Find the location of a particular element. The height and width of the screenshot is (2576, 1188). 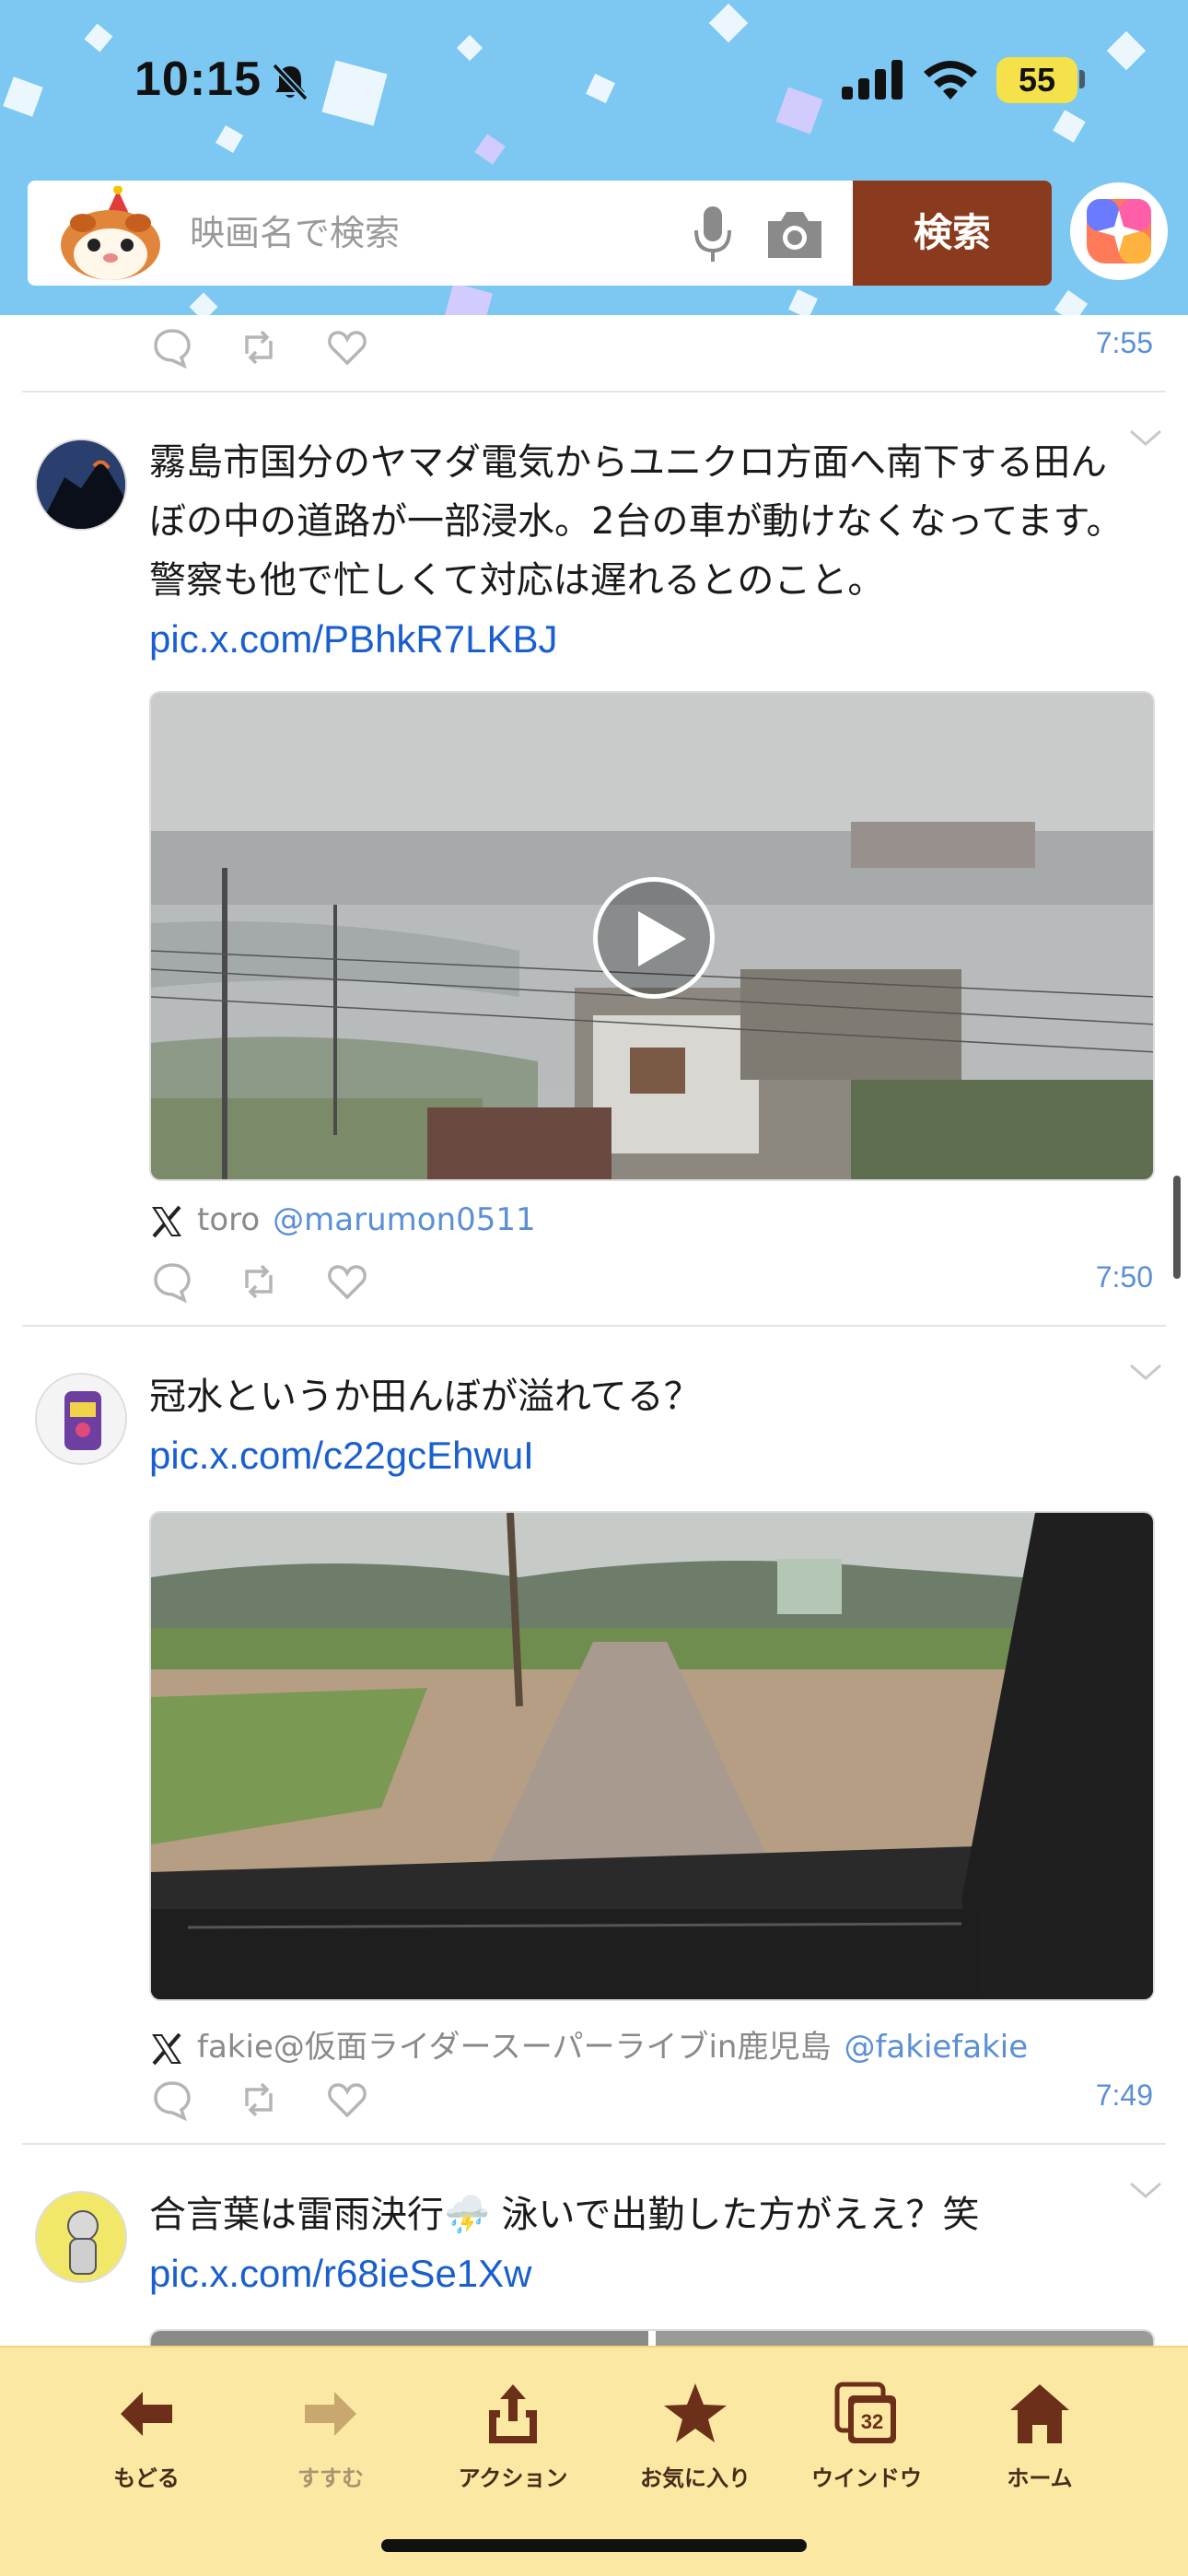

tweet-timestamp: 7:49 is located at coordinates (1125, 2096).